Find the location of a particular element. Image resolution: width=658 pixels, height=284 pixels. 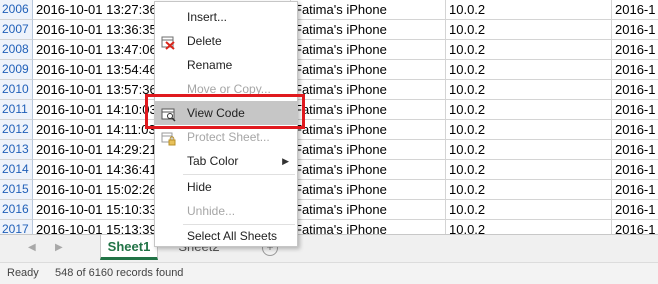

menu-item-label: Rename is located at coordinates (210, 65).